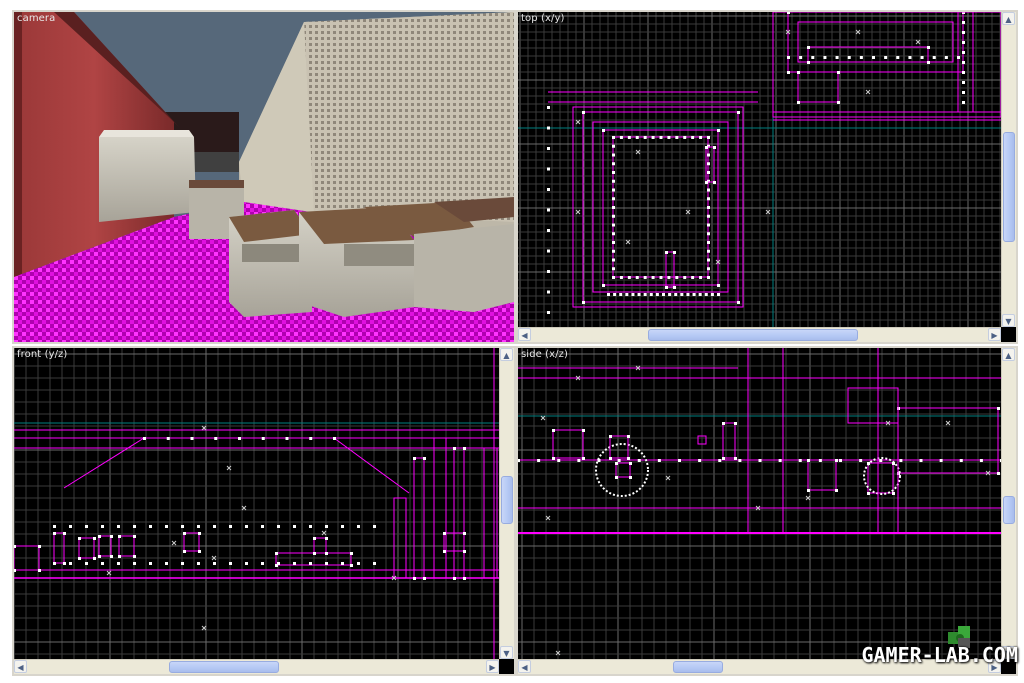 This screenshot has width=1024, height=683. I want to click on front-vertical-scrollbar: ▲ ▼, so click(506, 503).